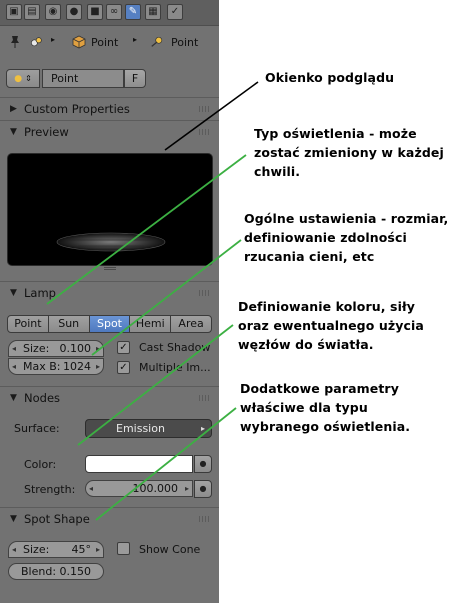  I want to click on render-icon: ▣, so click(14, 12).